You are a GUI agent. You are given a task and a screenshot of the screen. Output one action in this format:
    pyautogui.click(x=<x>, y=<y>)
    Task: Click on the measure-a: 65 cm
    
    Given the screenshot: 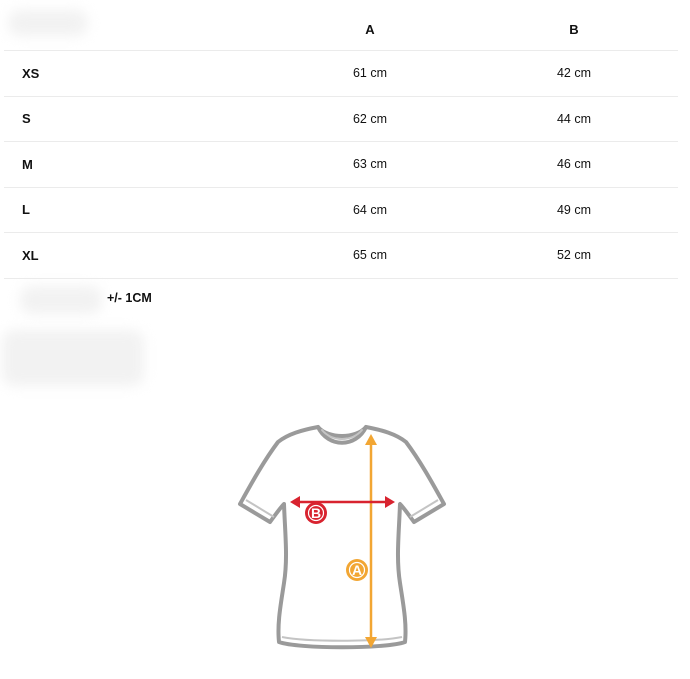 What is the action you would take?
    pyautogui.click(x=370, y=255)
    